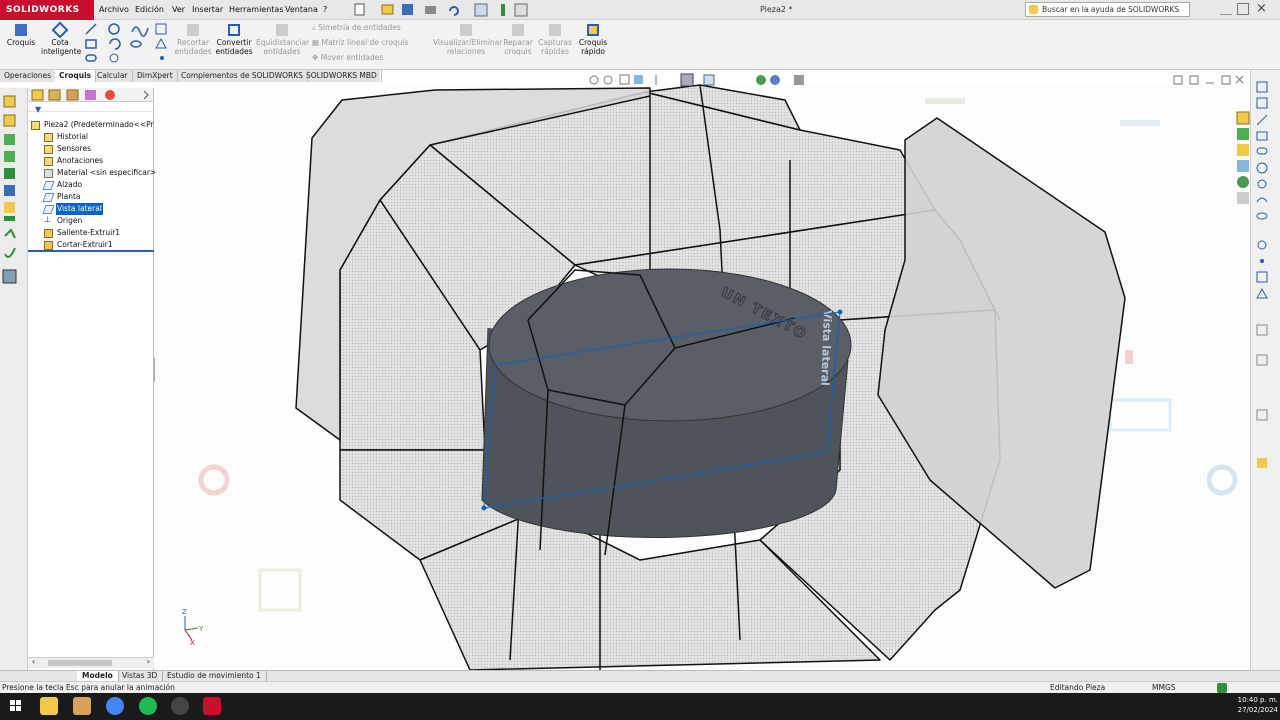  What do you see at coordinates (467, 40) in the screenshot?
I see `relations-button: Visualizar/Eliminar relaciones` at bounding box center [467, 40].